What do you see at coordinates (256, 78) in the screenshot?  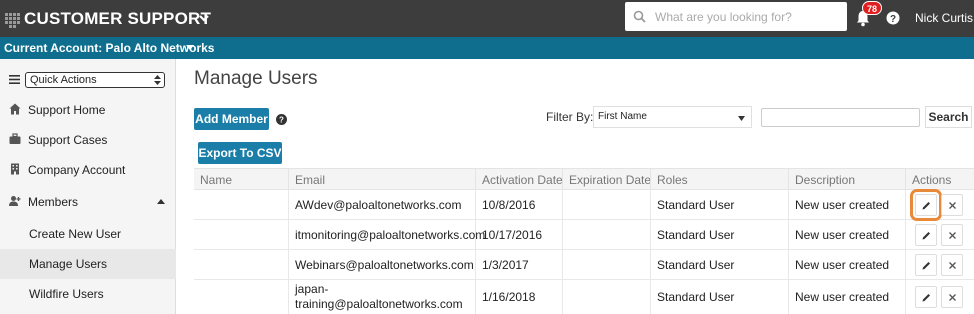 I see `page-title: Manage Users` at bounding box center [256, 78].